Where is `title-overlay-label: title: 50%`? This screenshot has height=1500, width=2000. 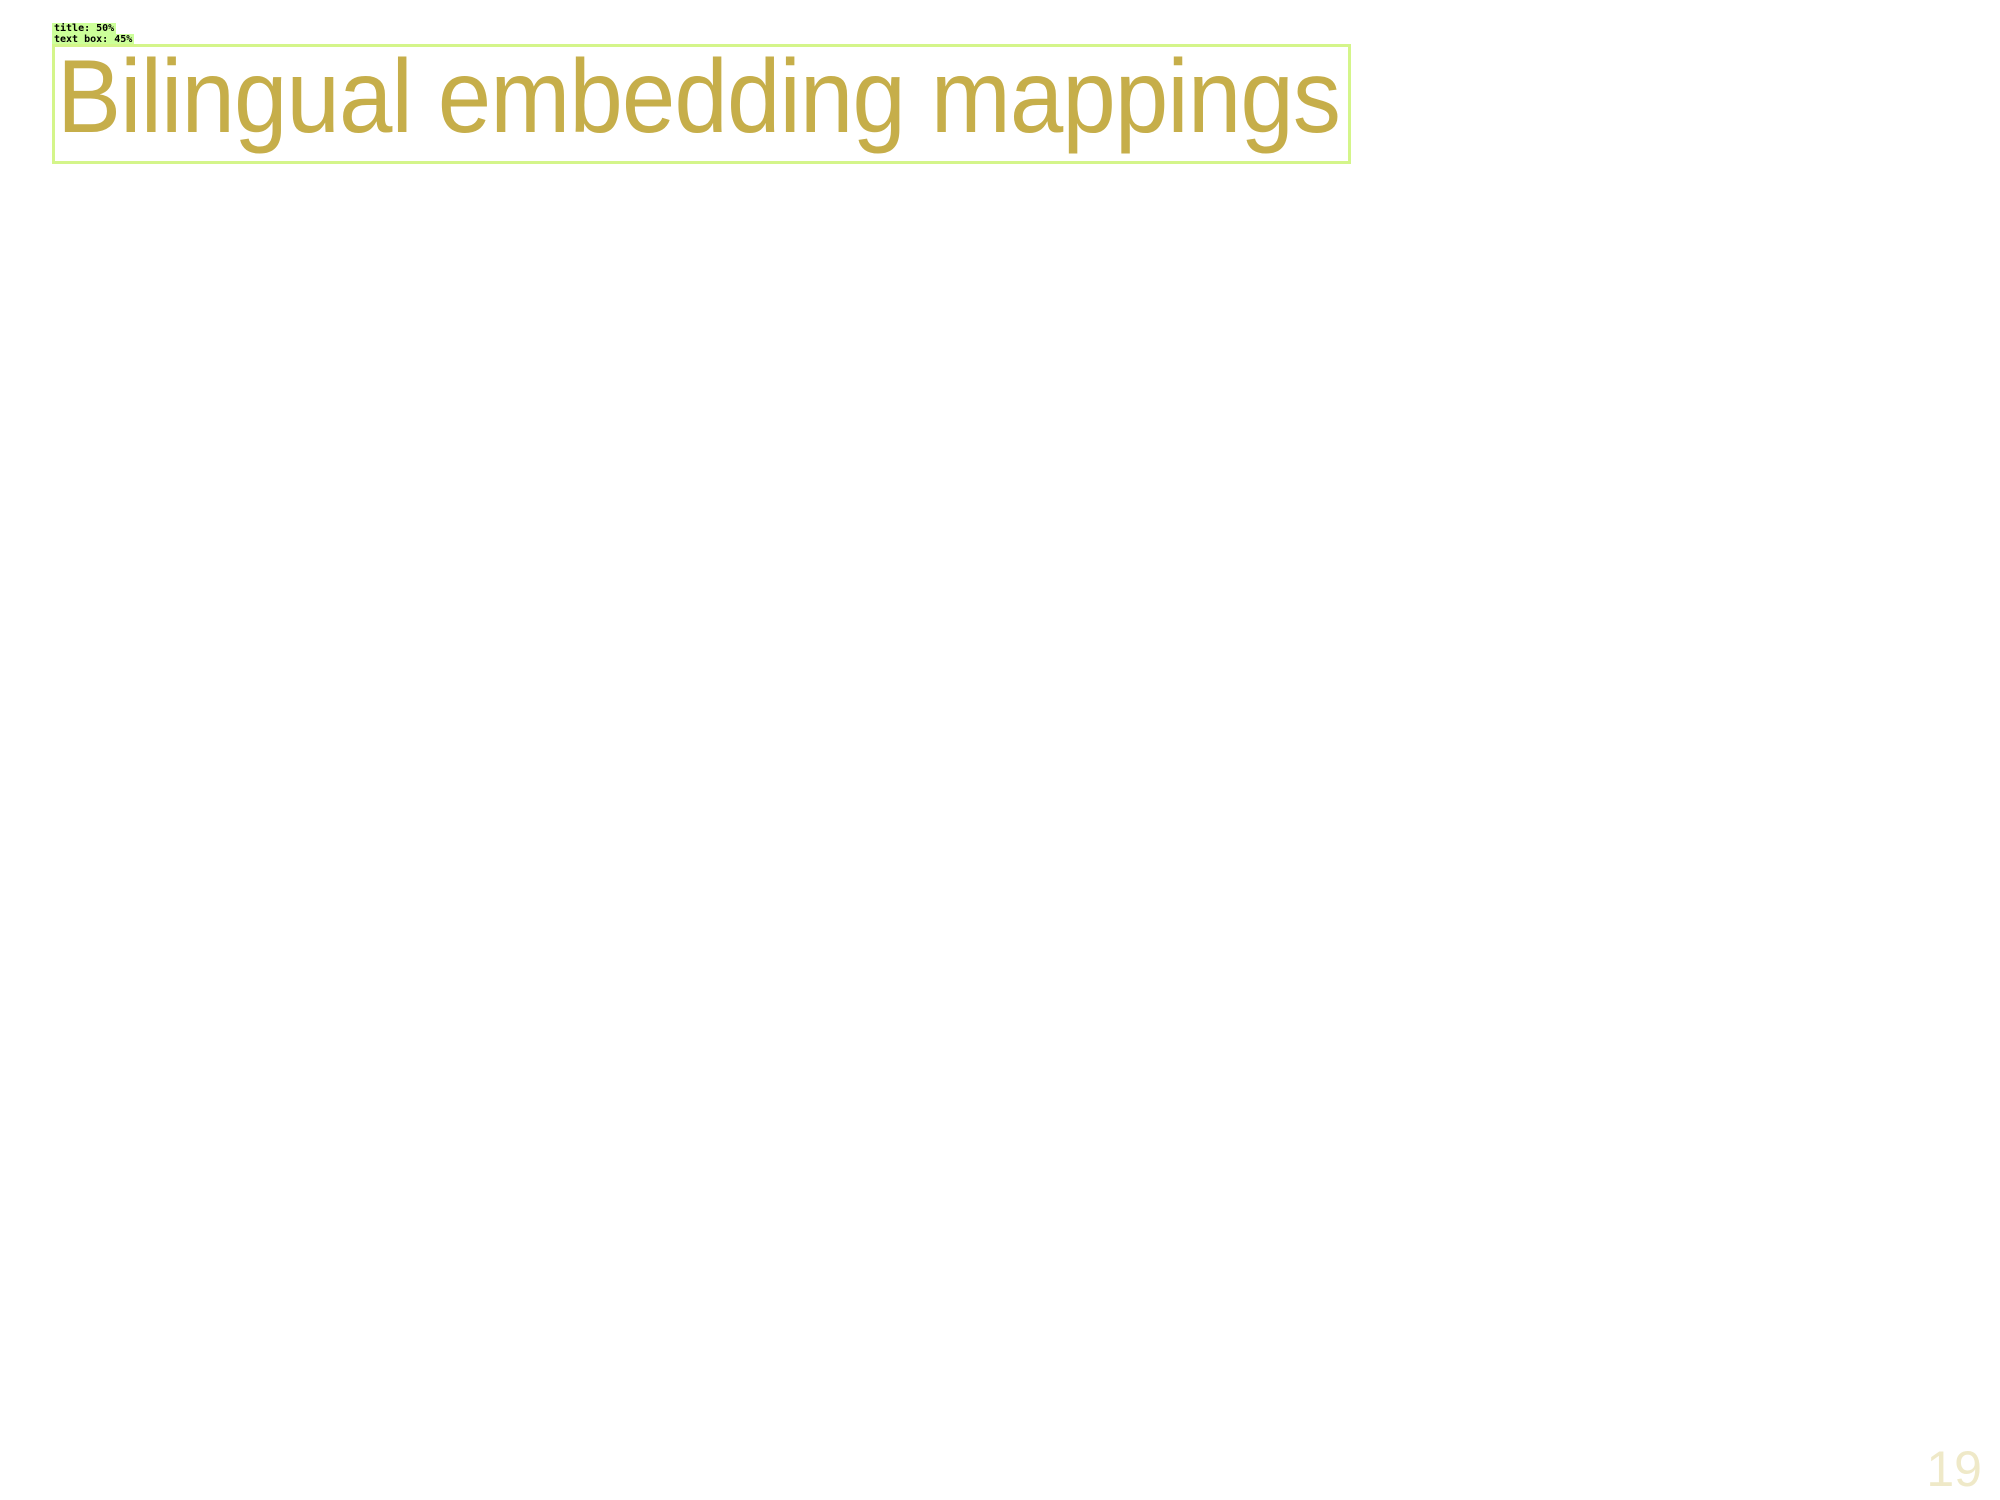 title-overlay-label: title: 50% is located at coordinates (84, 28).